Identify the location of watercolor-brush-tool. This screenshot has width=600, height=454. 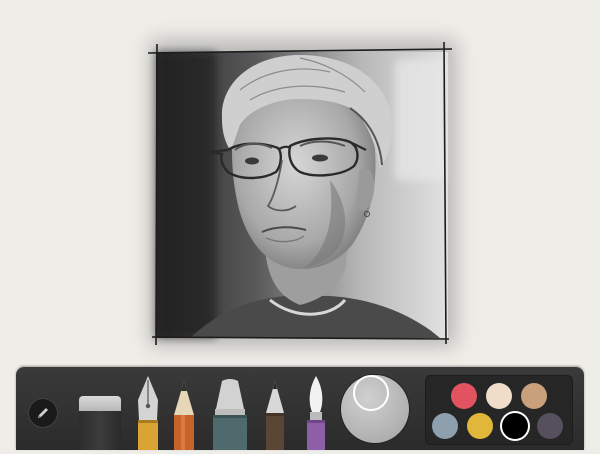
(316, 412).